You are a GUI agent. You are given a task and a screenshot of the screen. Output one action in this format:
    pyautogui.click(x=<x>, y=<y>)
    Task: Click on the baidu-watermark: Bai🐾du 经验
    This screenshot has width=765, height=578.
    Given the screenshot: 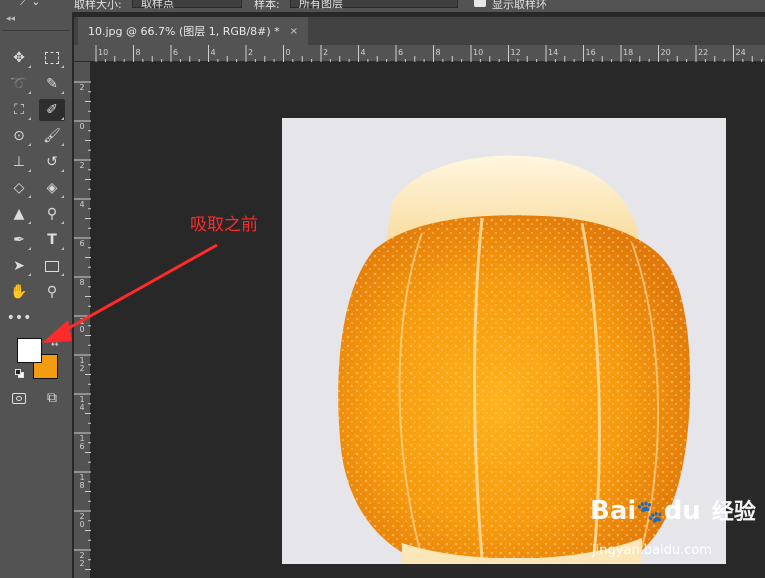 What is the action you would take?
    pyautogui.click(x=673, y=510)
    